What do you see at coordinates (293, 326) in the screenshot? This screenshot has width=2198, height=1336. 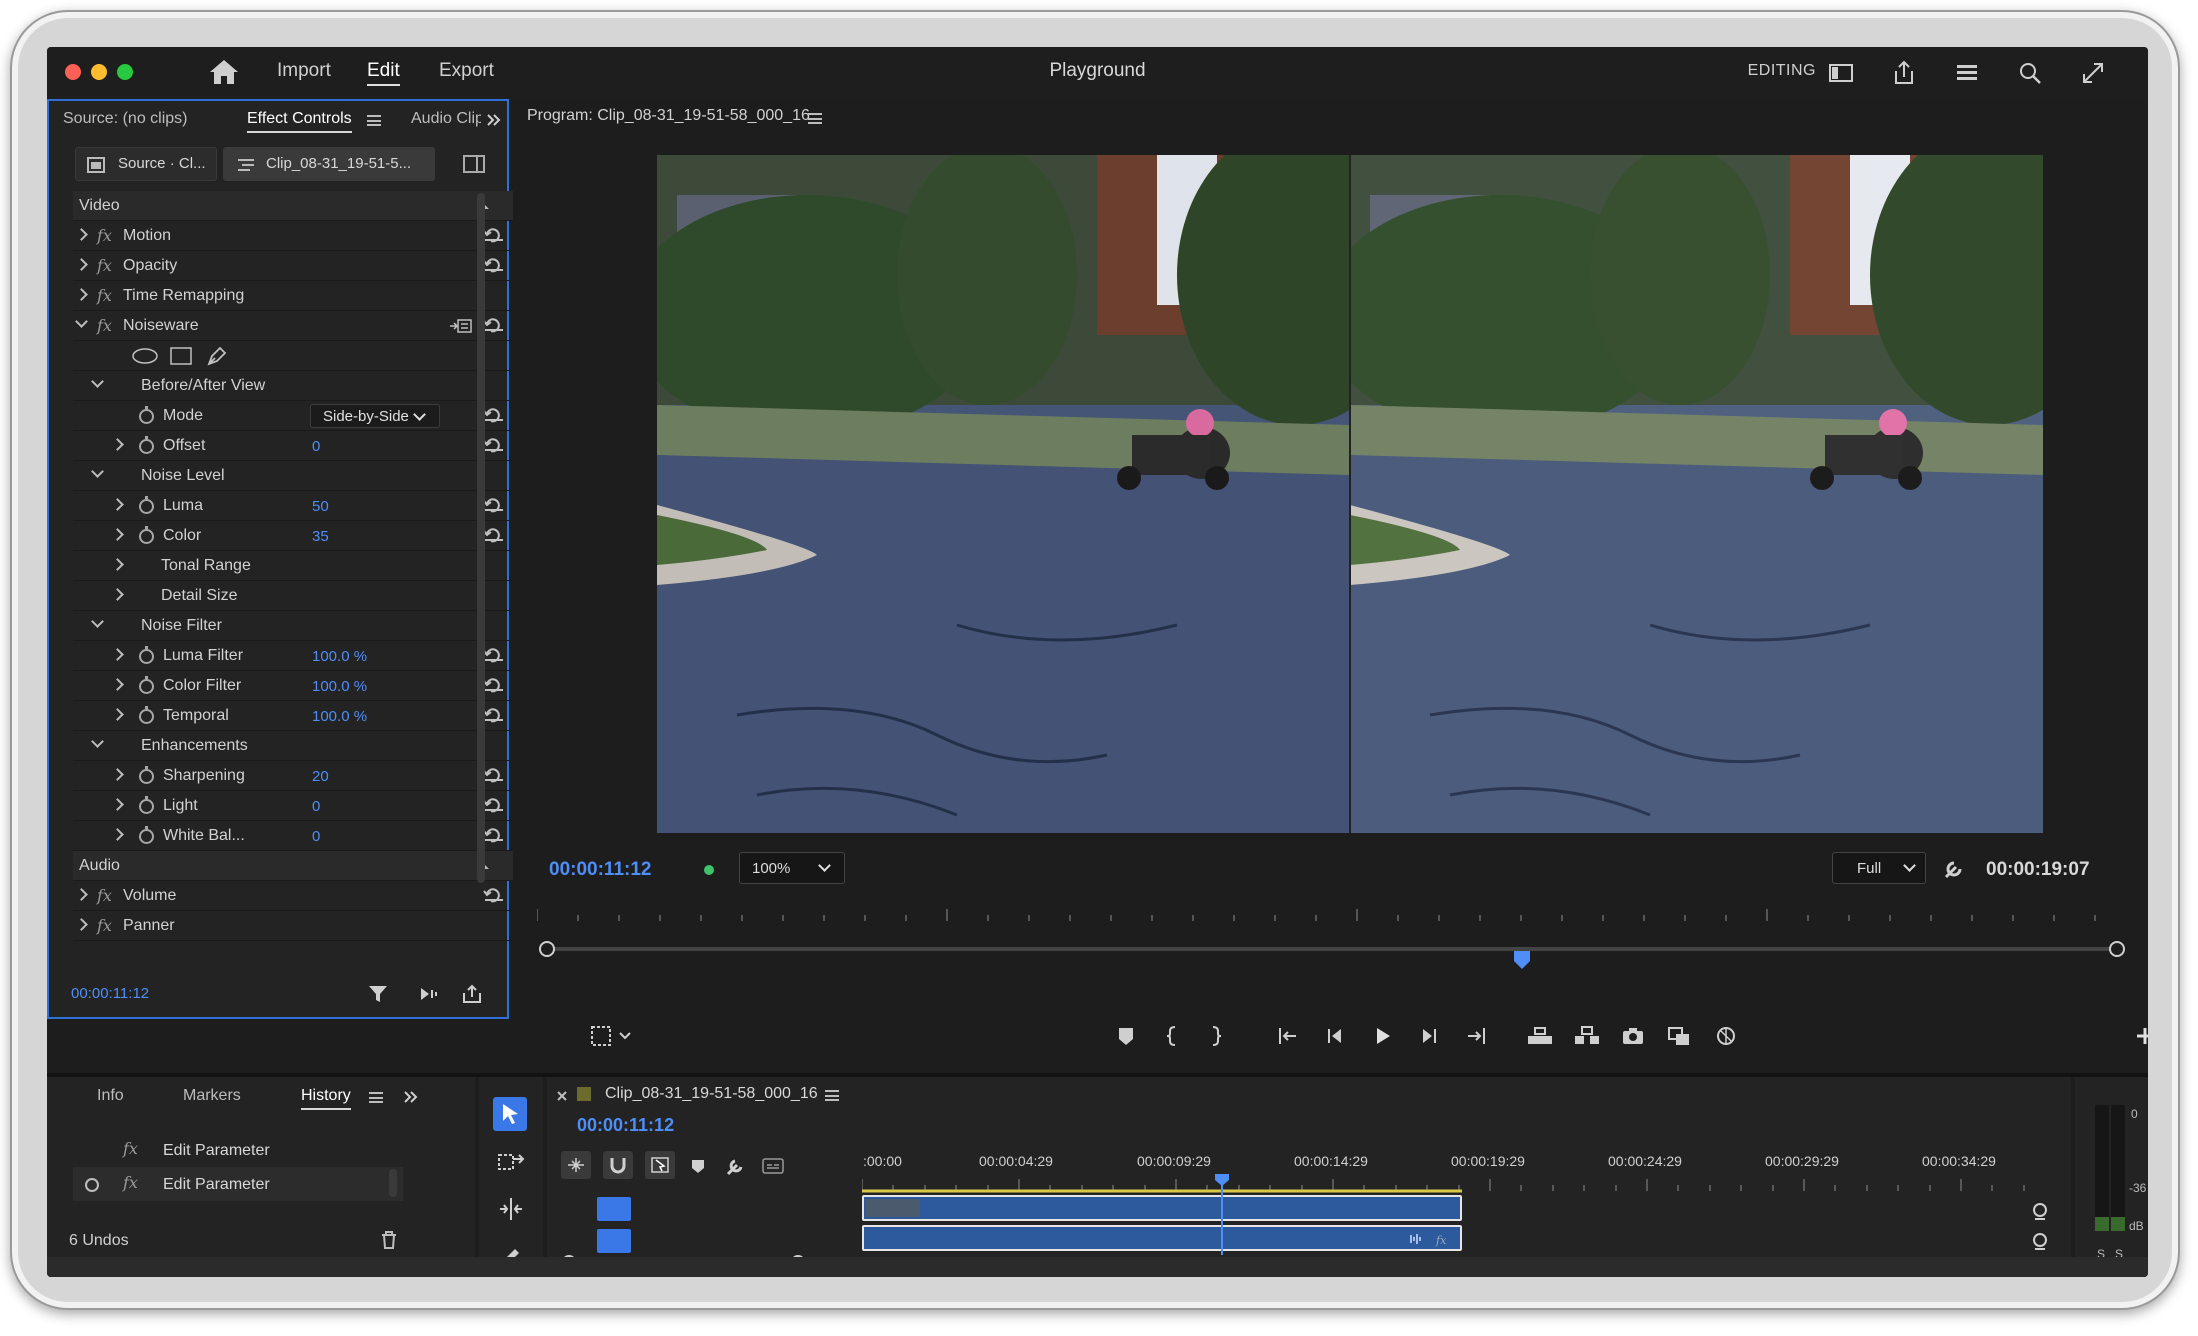 I see `effect-row-noiseware: fx Noiseware` at bounding box center [293, 326].